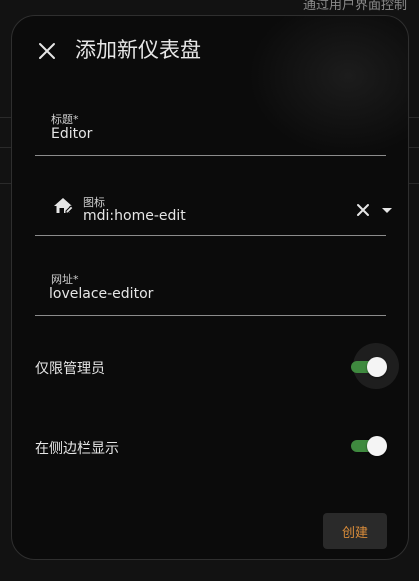 The width and height of the screenshot is (419, 581). I want to click on admin-only-switch, so click(374, 366).